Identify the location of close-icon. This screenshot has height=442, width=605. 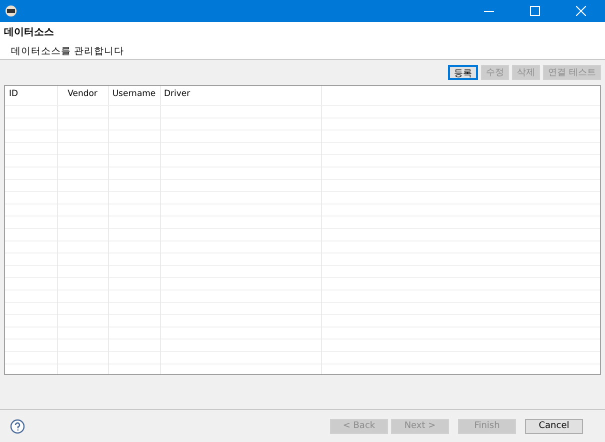
(581, 11).